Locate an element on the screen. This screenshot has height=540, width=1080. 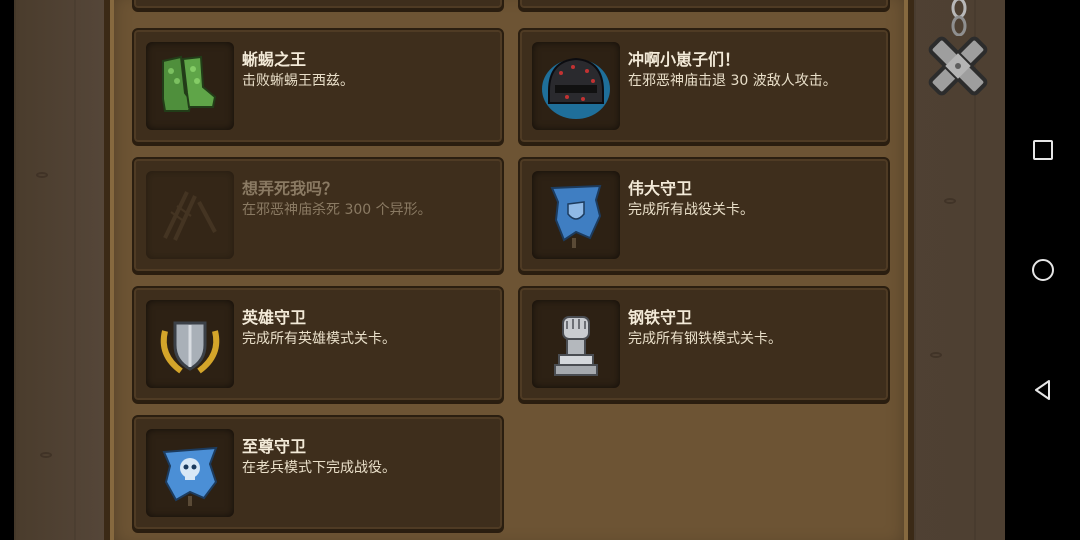
achievement-card: 冲啊小崽子们！ 在邪恶神庙击退 30 波敌人攻击。 is located at coordinates (704, 86).